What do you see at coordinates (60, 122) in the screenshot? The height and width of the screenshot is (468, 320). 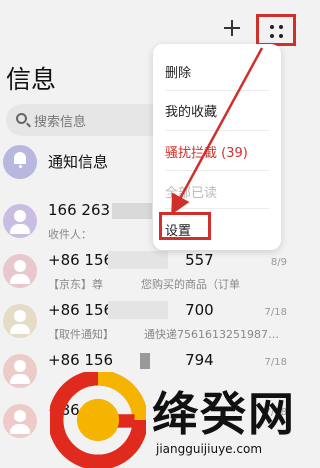 I see `search-placeholder: 搜索信息` at bounding box center [60, 122].